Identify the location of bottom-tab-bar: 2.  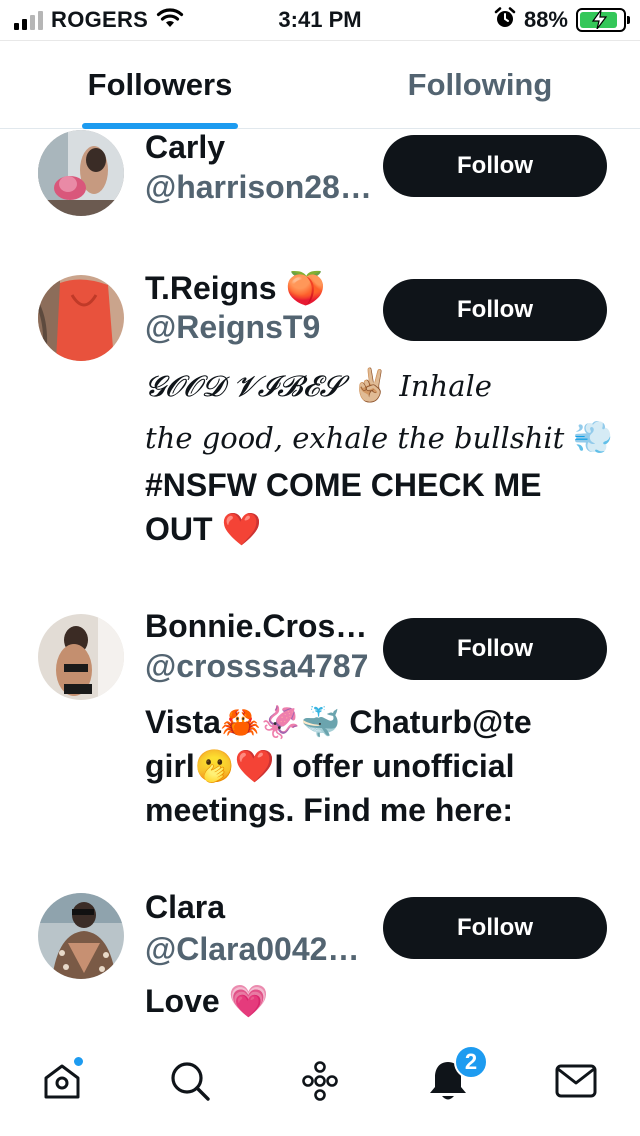
(320, 1083).